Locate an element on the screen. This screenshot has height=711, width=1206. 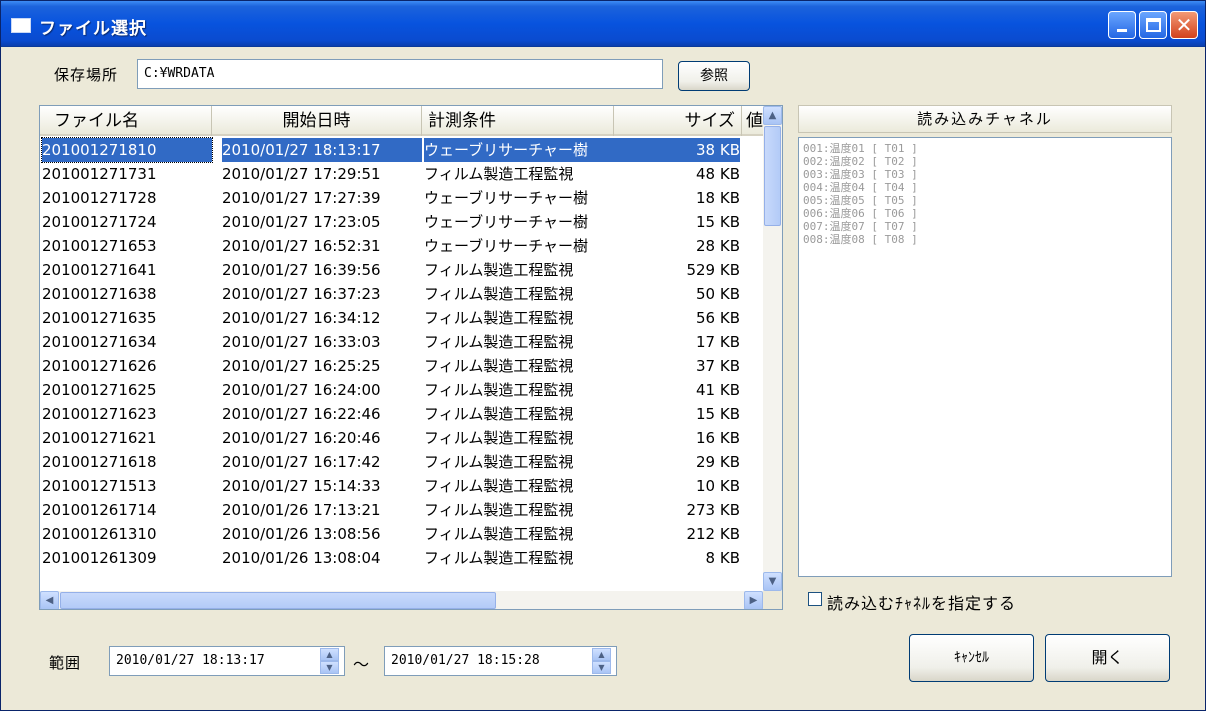
cell-size: 273 KB is located at coordinates (713, 510).